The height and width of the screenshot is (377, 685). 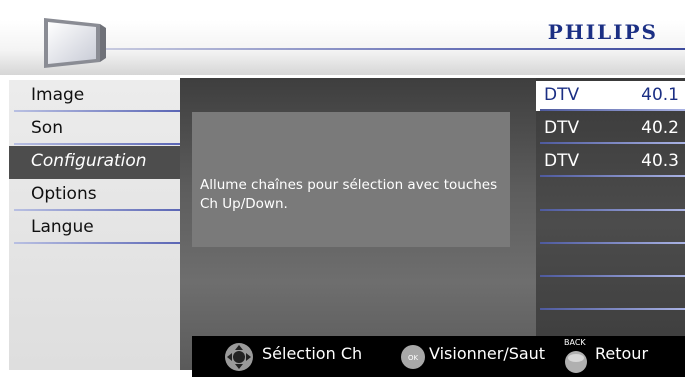 I want to click on menu-item-label: Image, so click(x=58, y=95).